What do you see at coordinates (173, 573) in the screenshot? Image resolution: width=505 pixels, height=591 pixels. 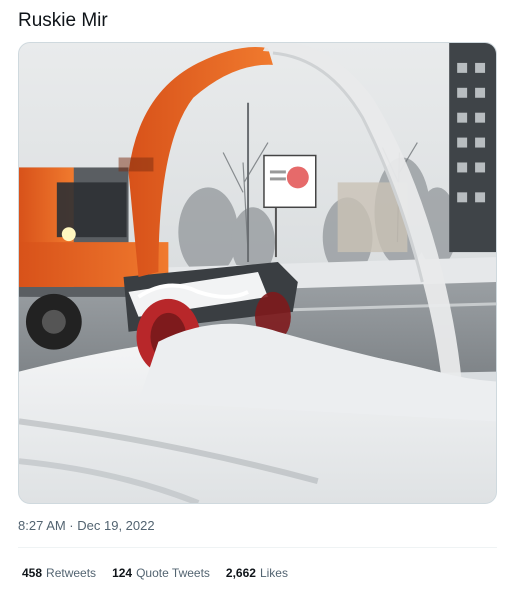 I see `quote-tweets-label: Quote Tweets` at bounding box center [173, 573].